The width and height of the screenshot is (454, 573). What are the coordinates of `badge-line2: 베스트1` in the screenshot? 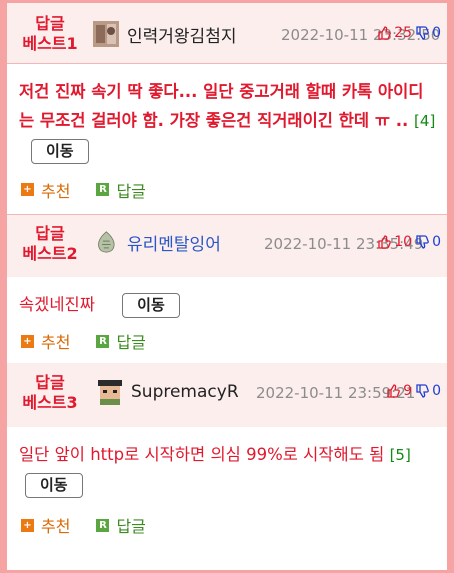 It's located at (50, 43).